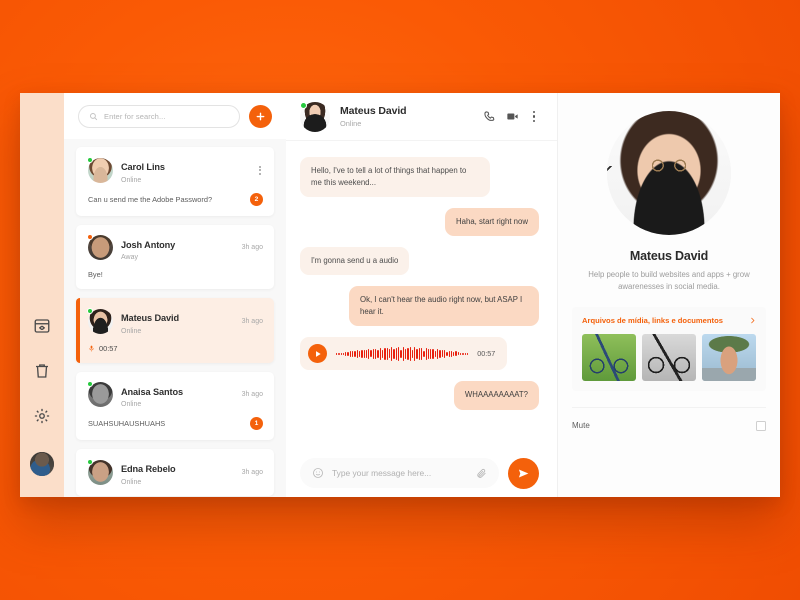 The width and height of the screenshot is (800, 600). I want to click on chat-item-name: Anaisa Santos, so click(152, 391).